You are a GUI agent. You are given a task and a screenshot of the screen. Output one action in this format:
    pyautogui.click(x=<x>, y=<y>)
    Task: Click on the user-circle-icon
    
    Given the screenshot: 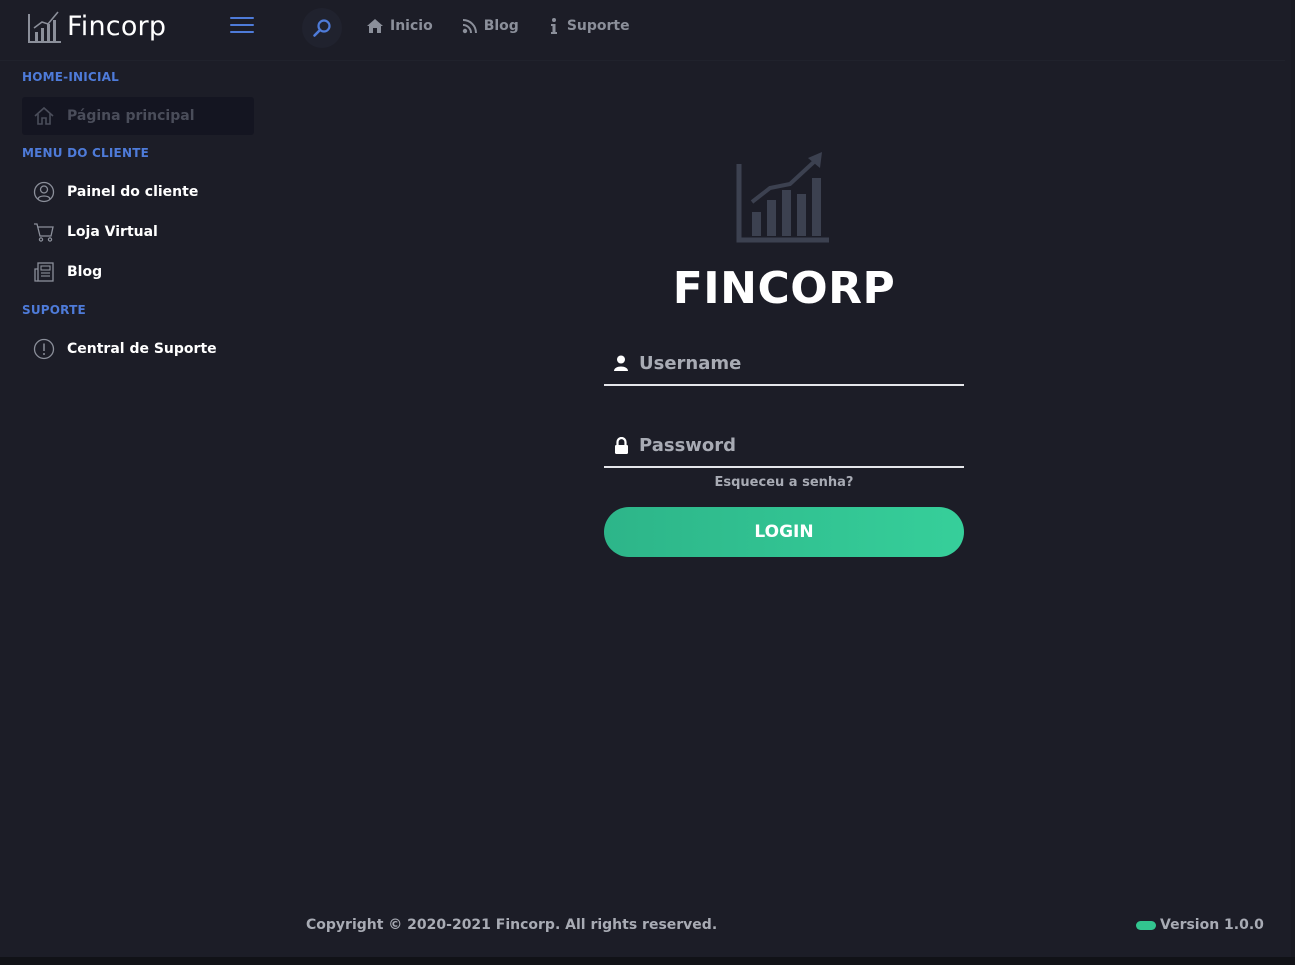 What is the action you would take?
    pyautogui.click(x=44, y=192)
    